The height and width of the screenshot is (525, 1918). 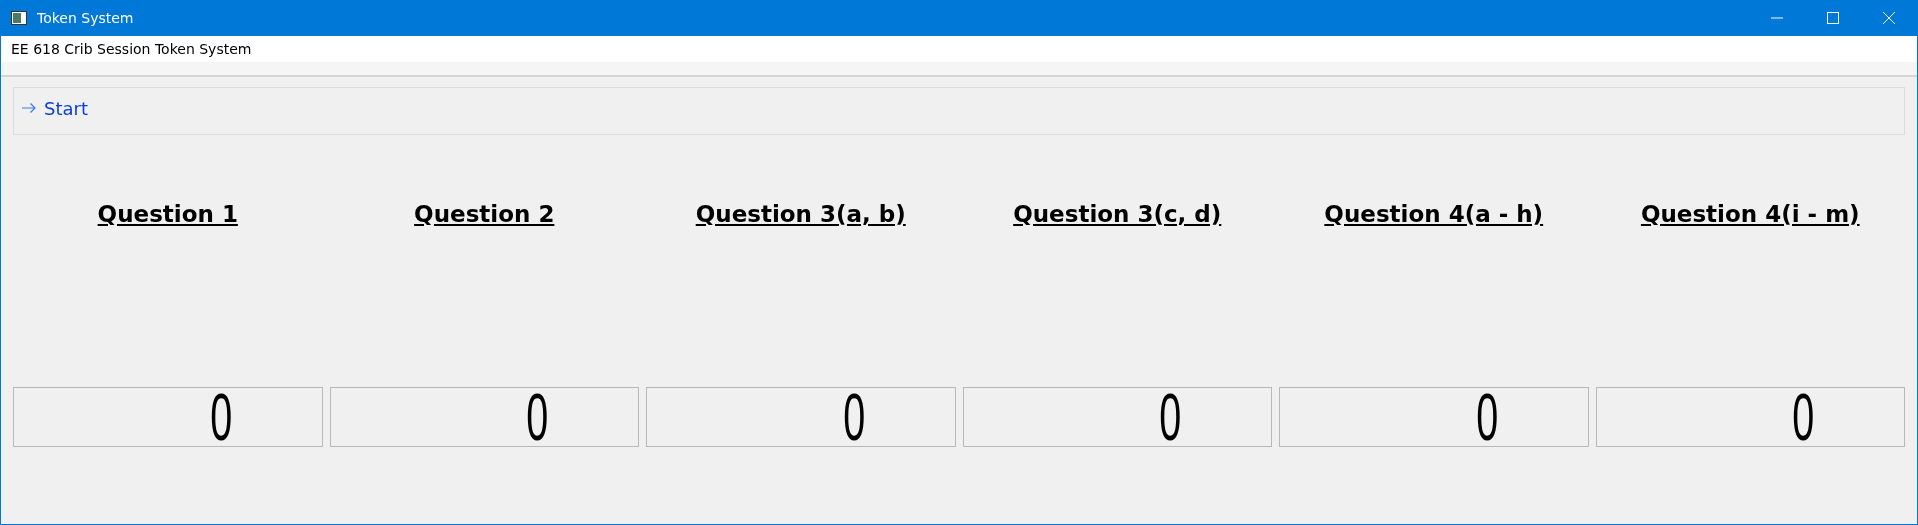 I want to click on app-icon, so click(x=19, y=18).